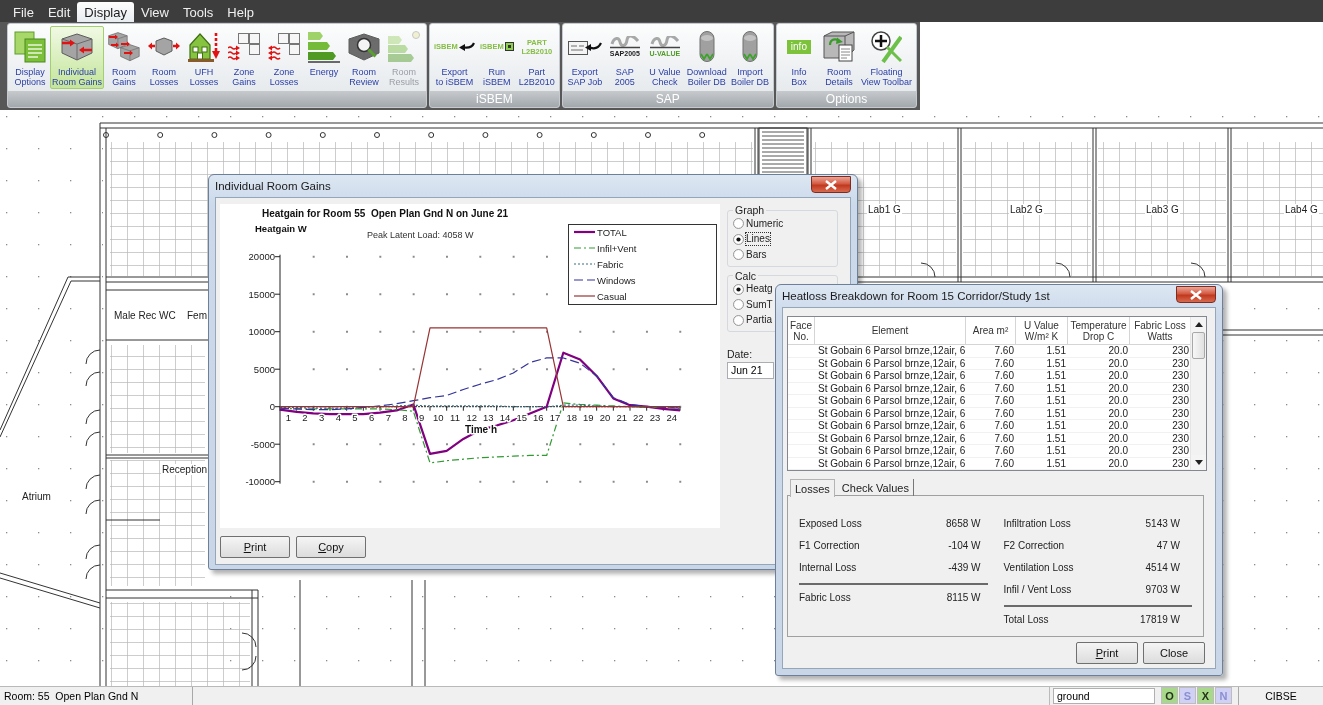 Image resolution: width=1323 pixels, height=705 pixels. What do you see at coordinates (616, 280) in the screenshot?
I see `legend-label: Windows` at bounding box center [616, 280].